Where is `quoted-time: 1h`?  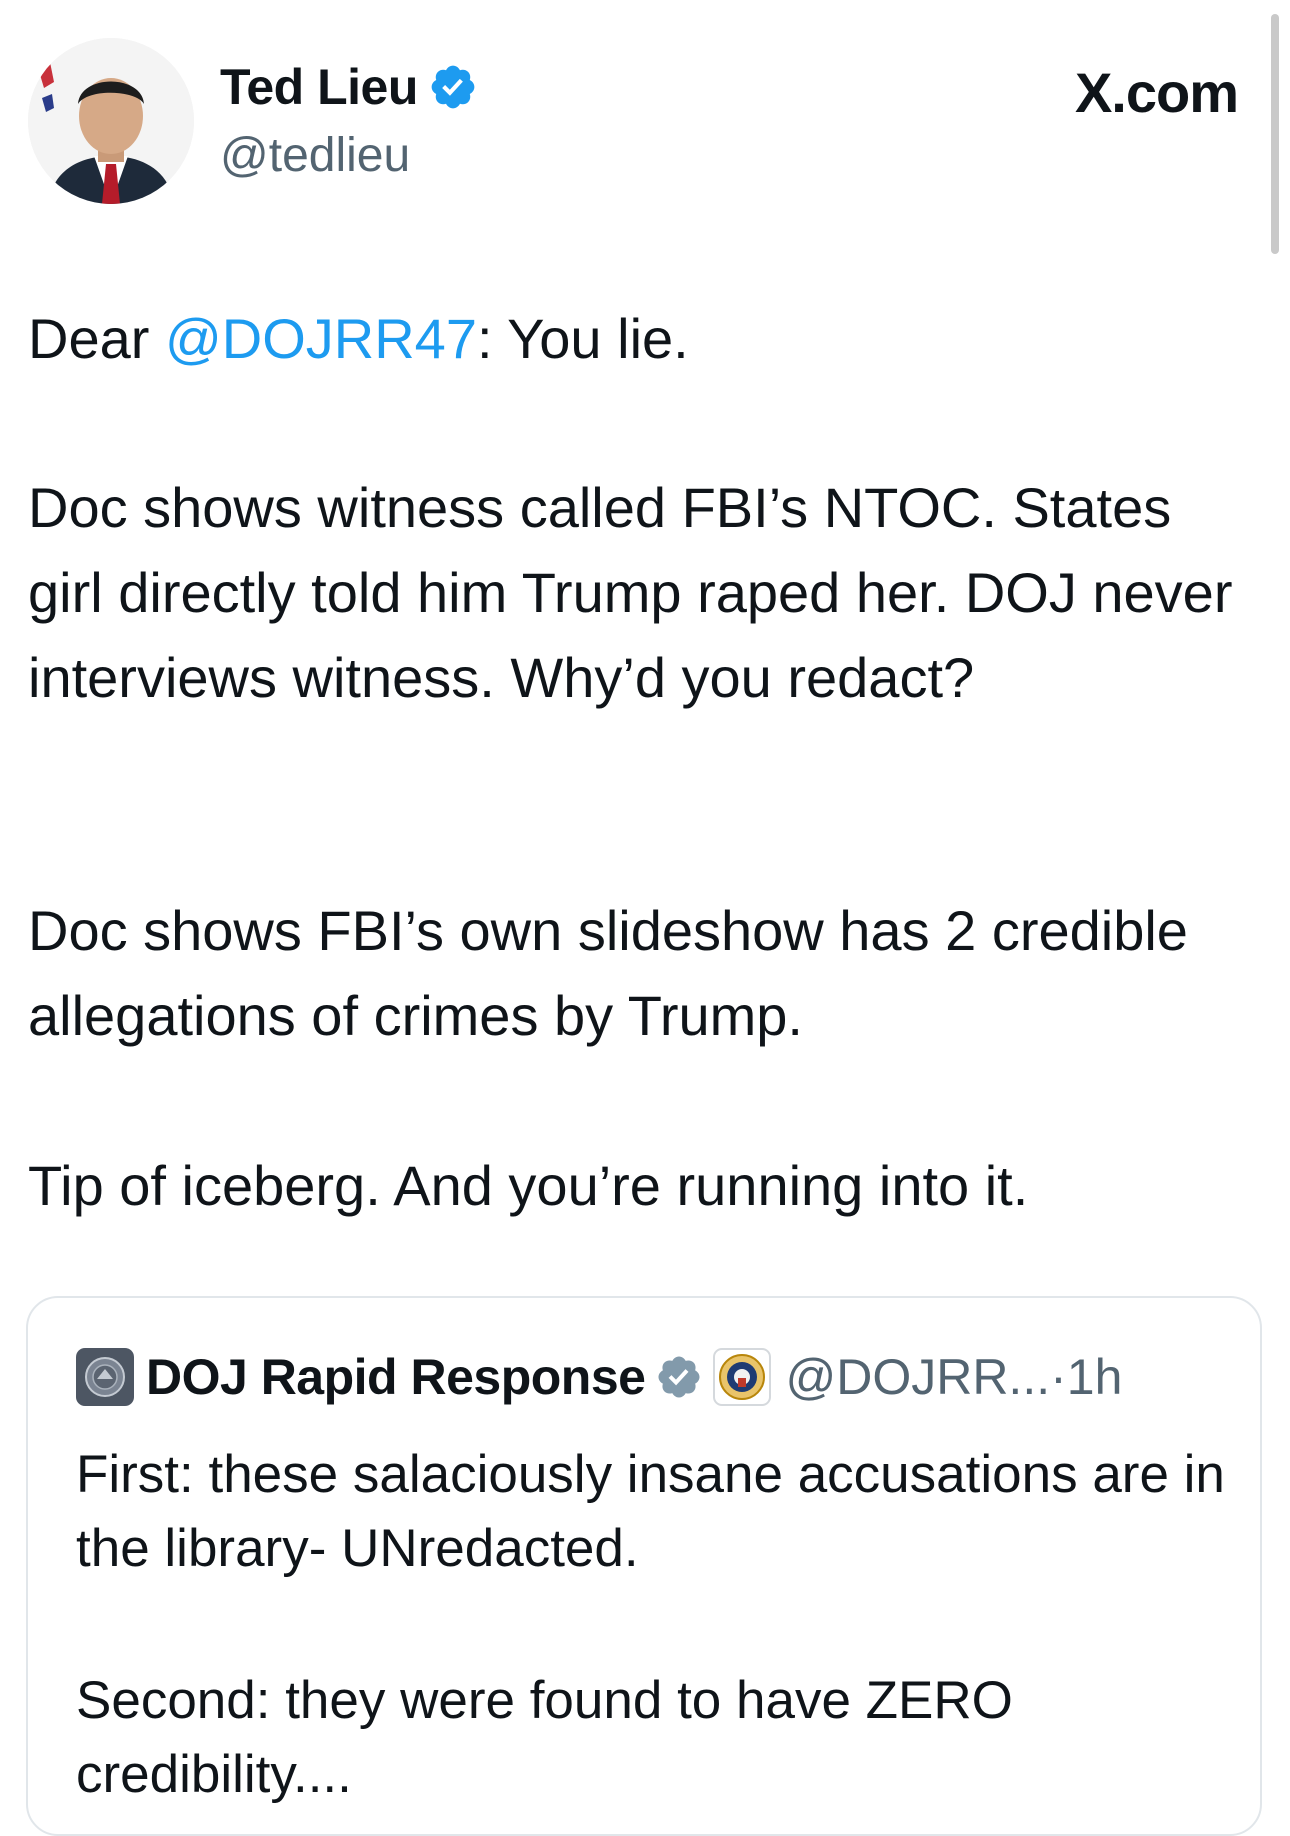 quoted-time: 1h is located at coordinates (1095, 1377).